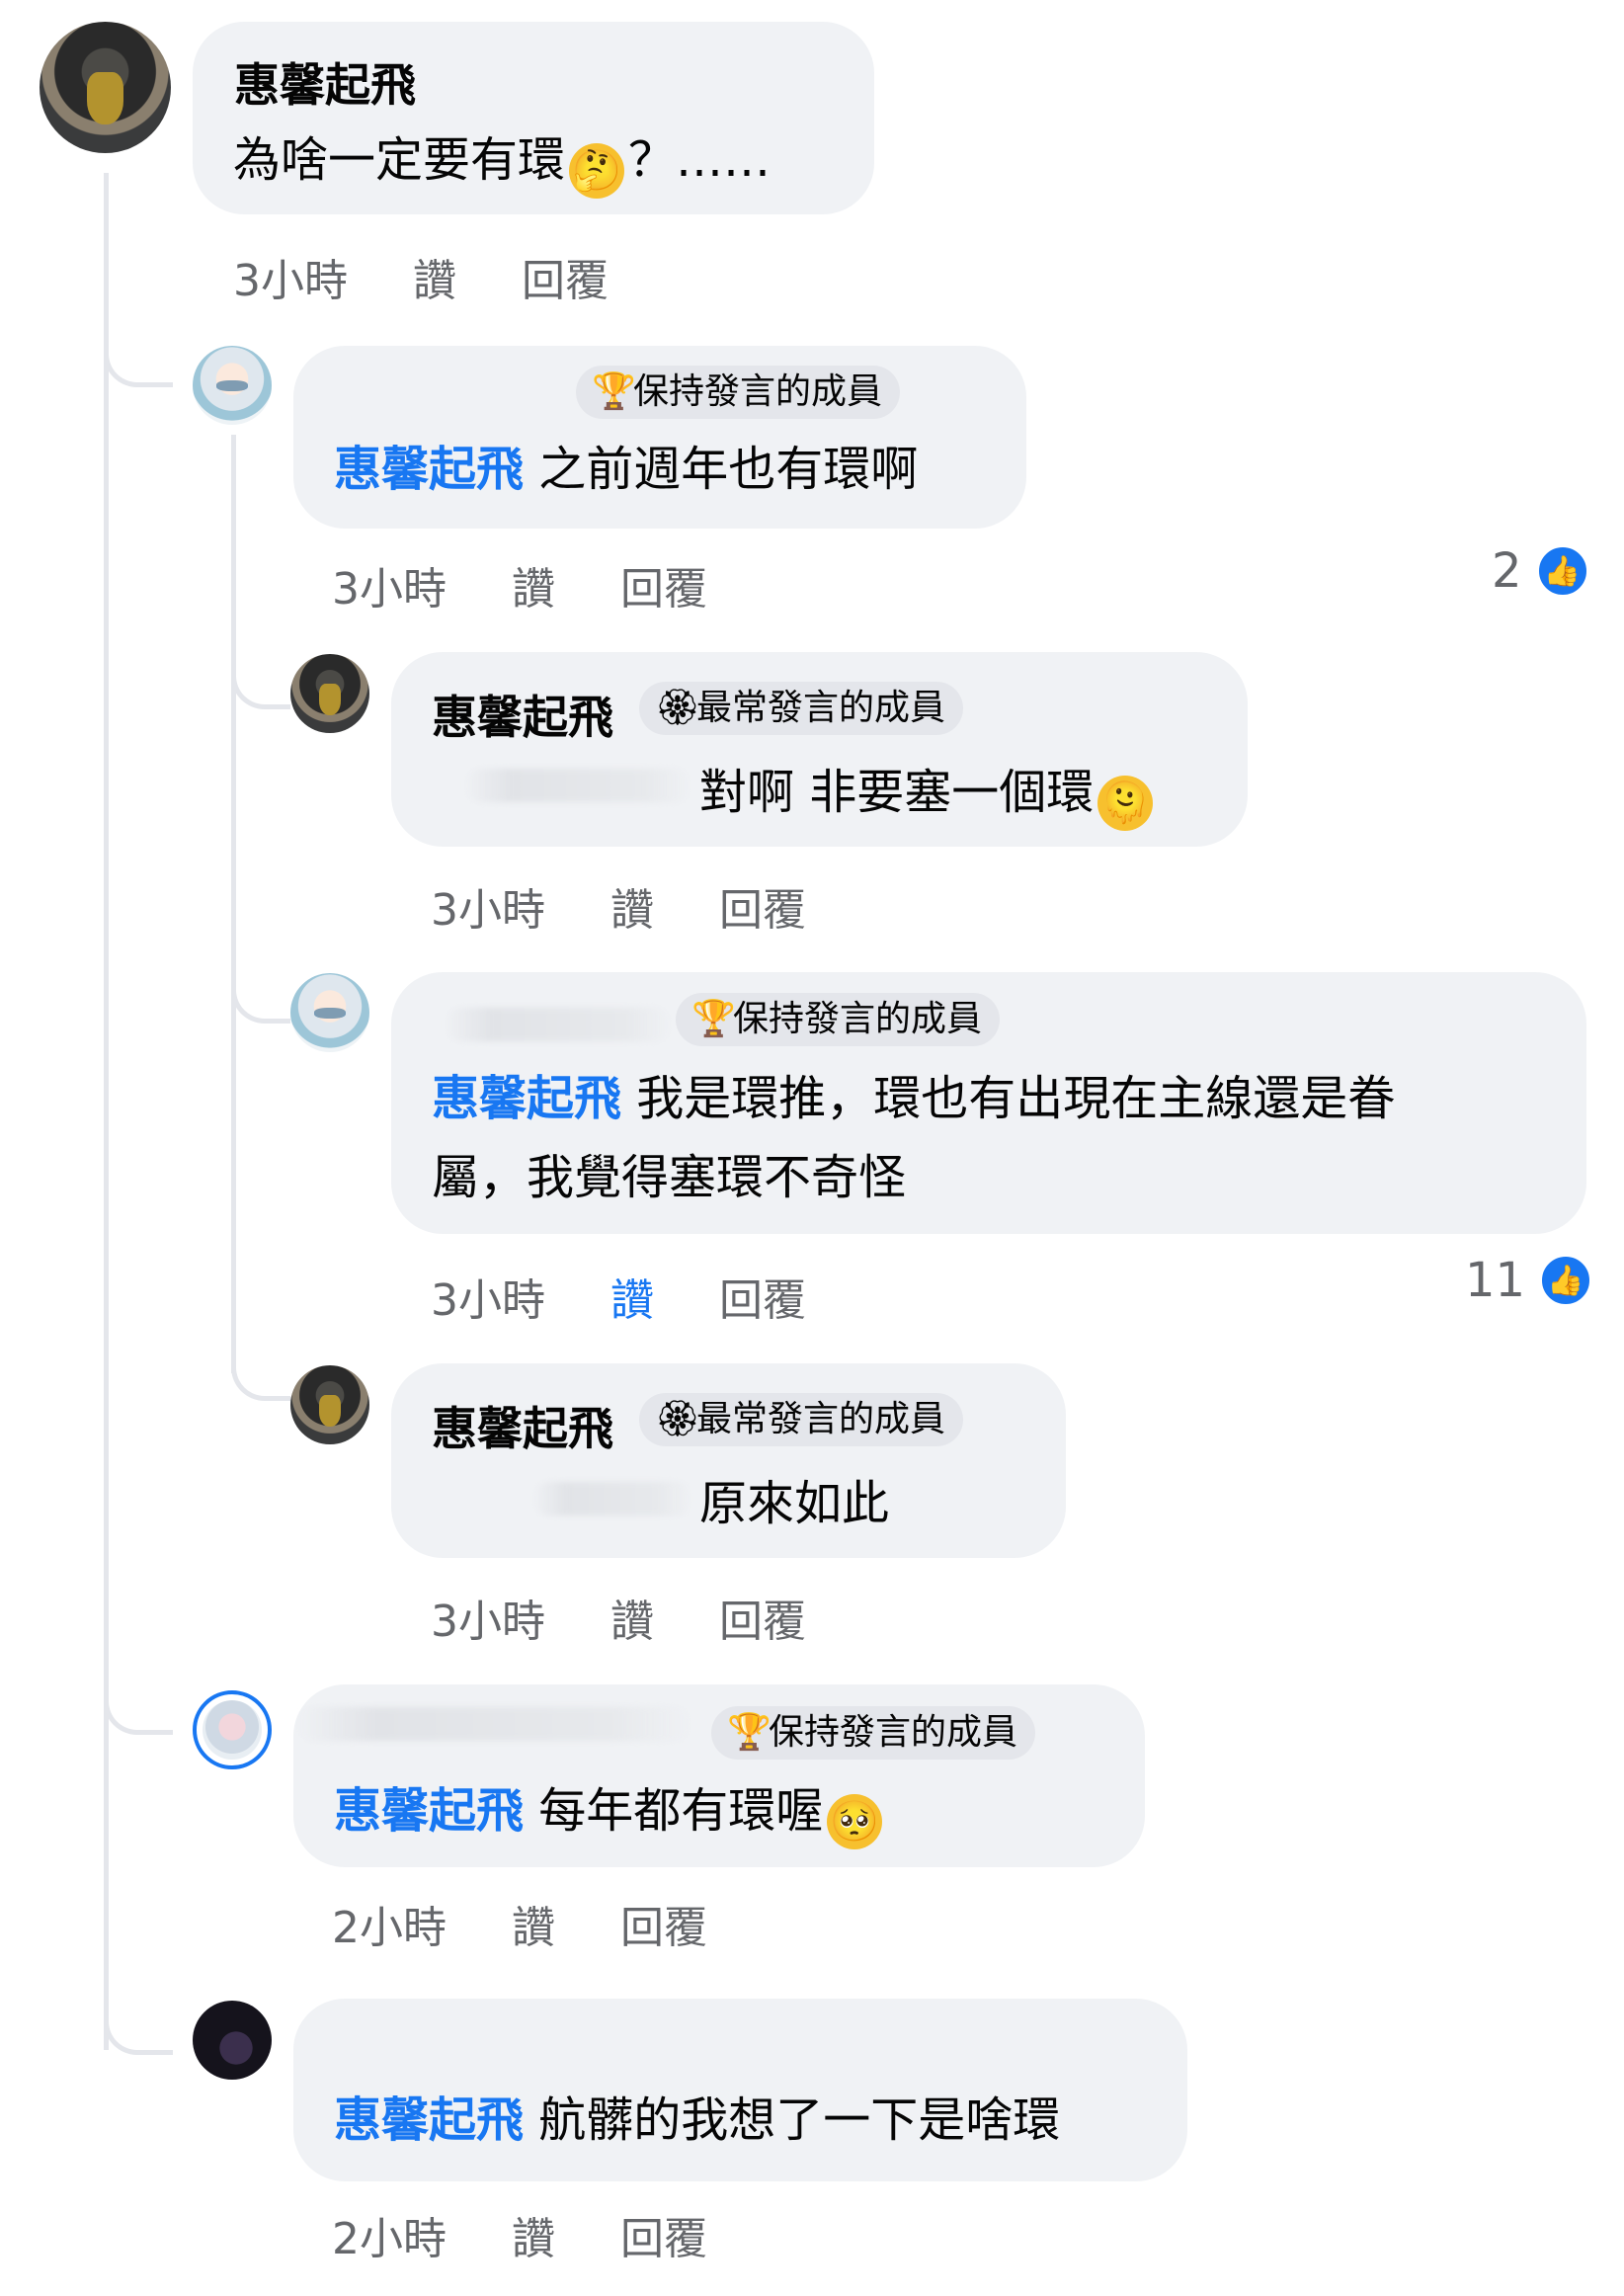  I want to click on comment-text-body: 我是環推，環也有出現在主線還是眷, so click(1016, 1098).